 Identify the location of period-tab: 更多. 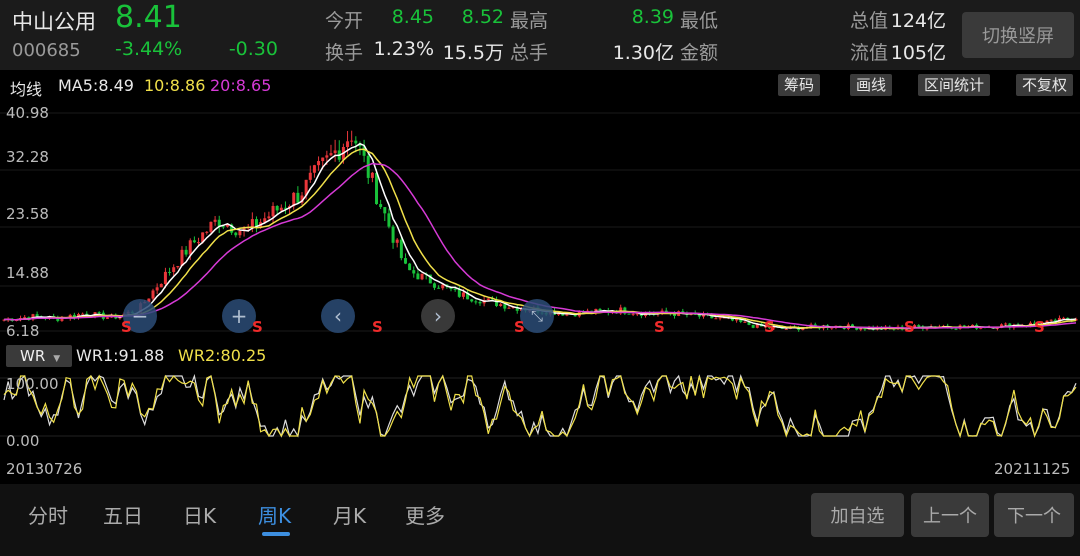
(425, 514).